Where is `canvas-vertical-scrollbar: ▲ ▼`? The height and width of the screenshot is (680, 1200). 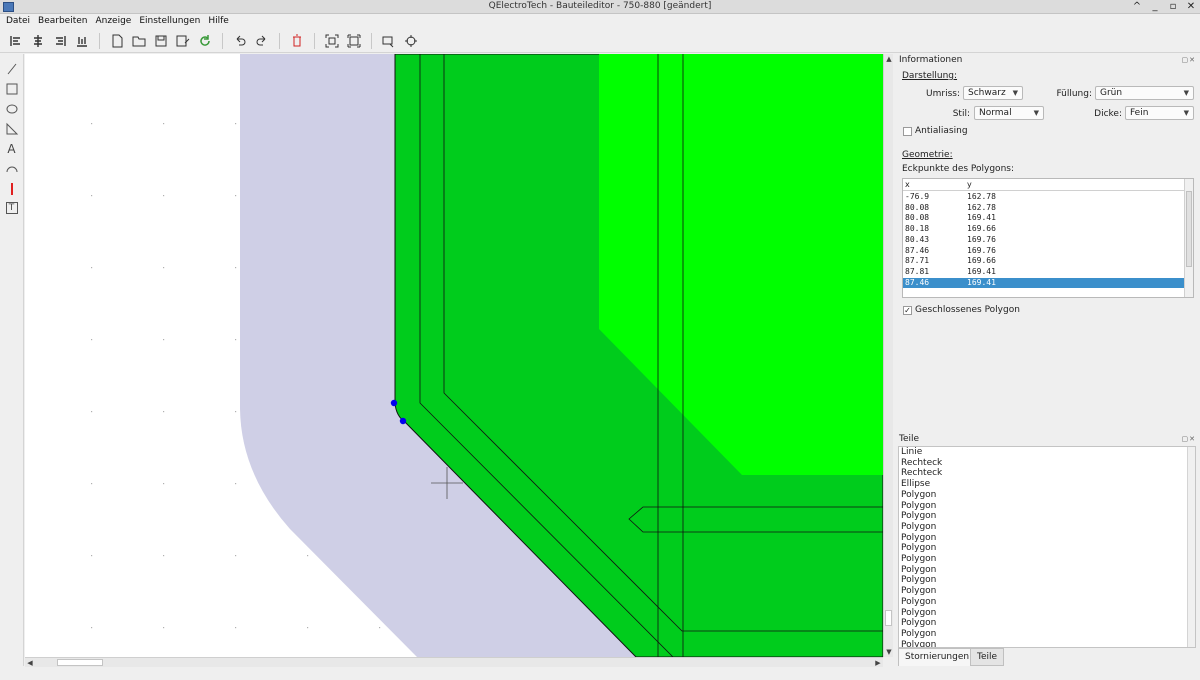
canvas-vertical-scrollbar: ▲ ▼ is located at coordinates (888, 355).